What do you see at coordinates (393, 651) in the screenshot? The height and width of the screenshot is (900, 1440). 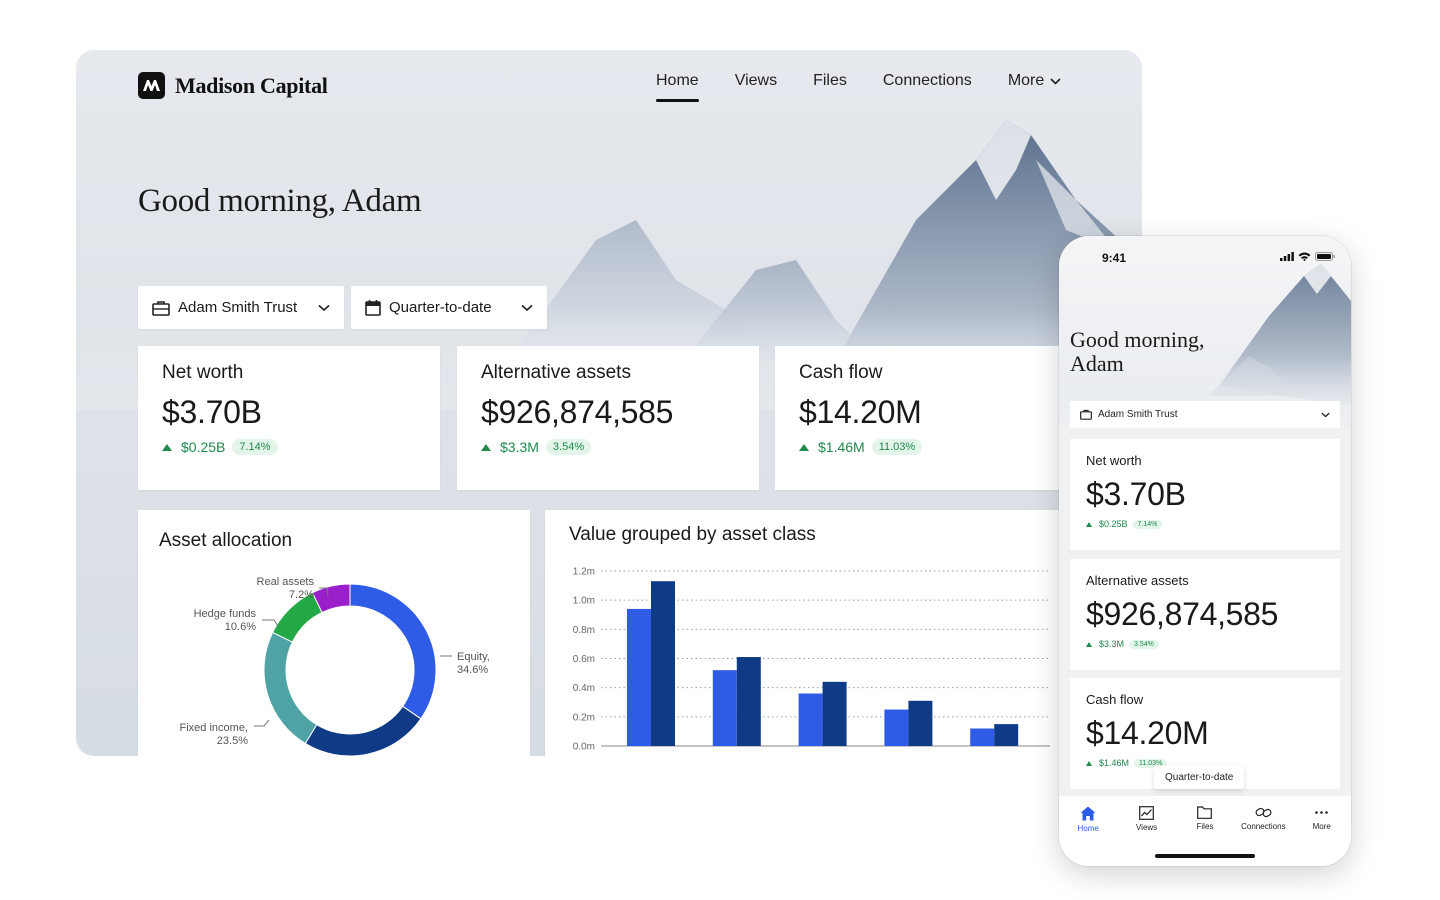 I see `donut-slice-equity` at bounding box center [393, 651].